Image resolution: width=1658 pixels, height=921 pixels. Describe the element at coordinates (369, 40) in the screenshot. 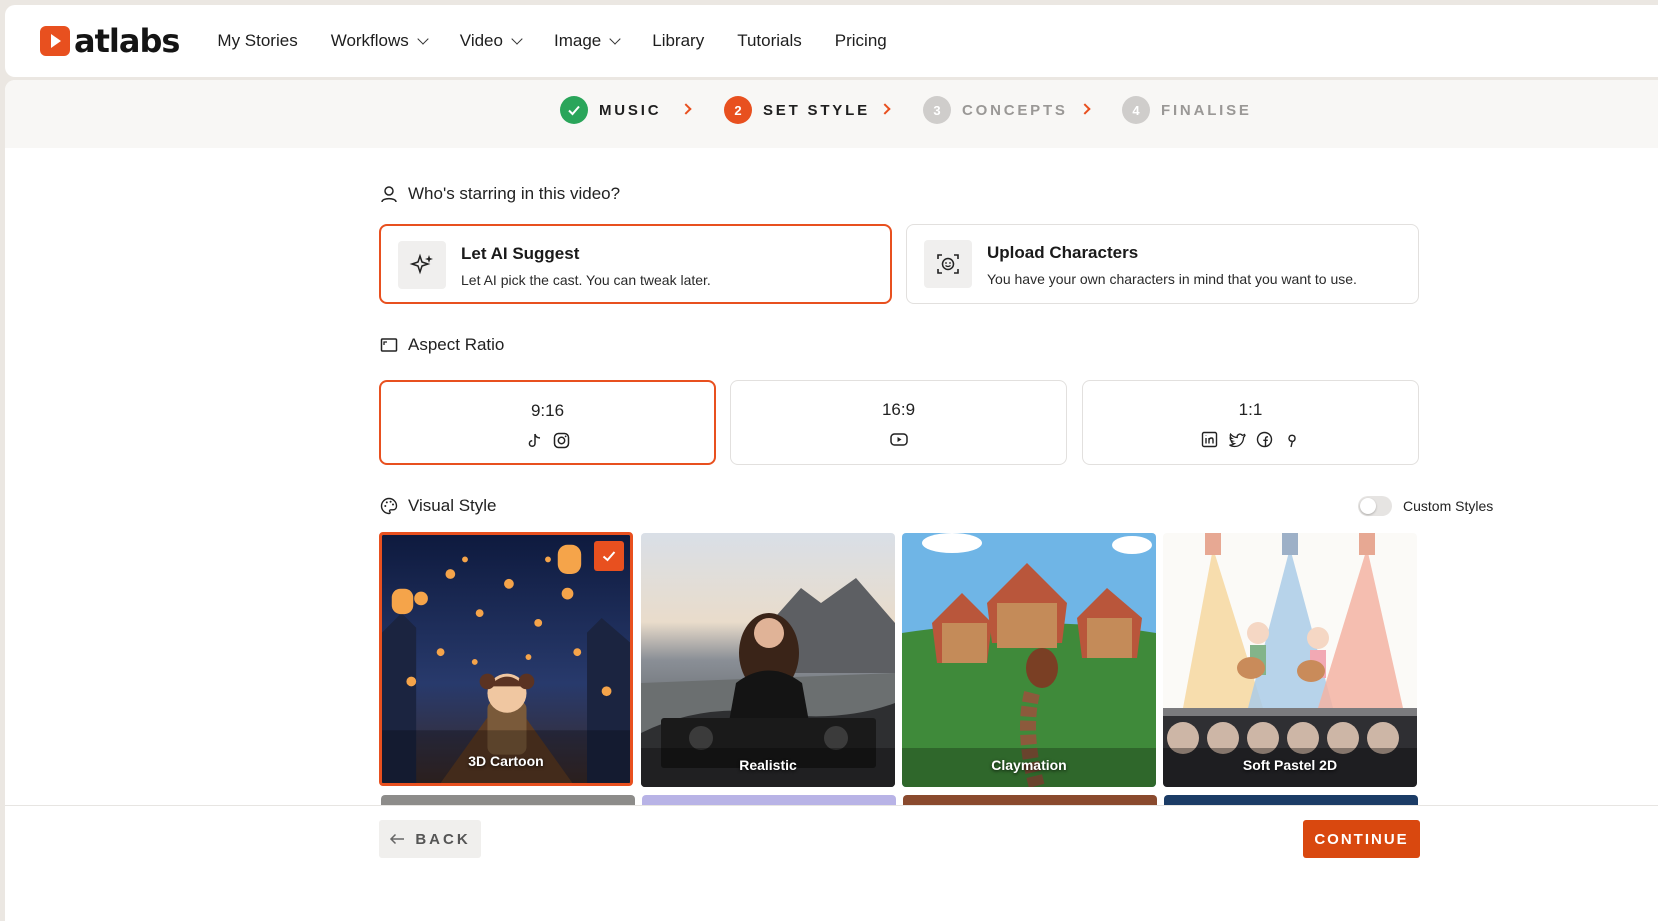

I see `nav-label: Workflows` at that location.